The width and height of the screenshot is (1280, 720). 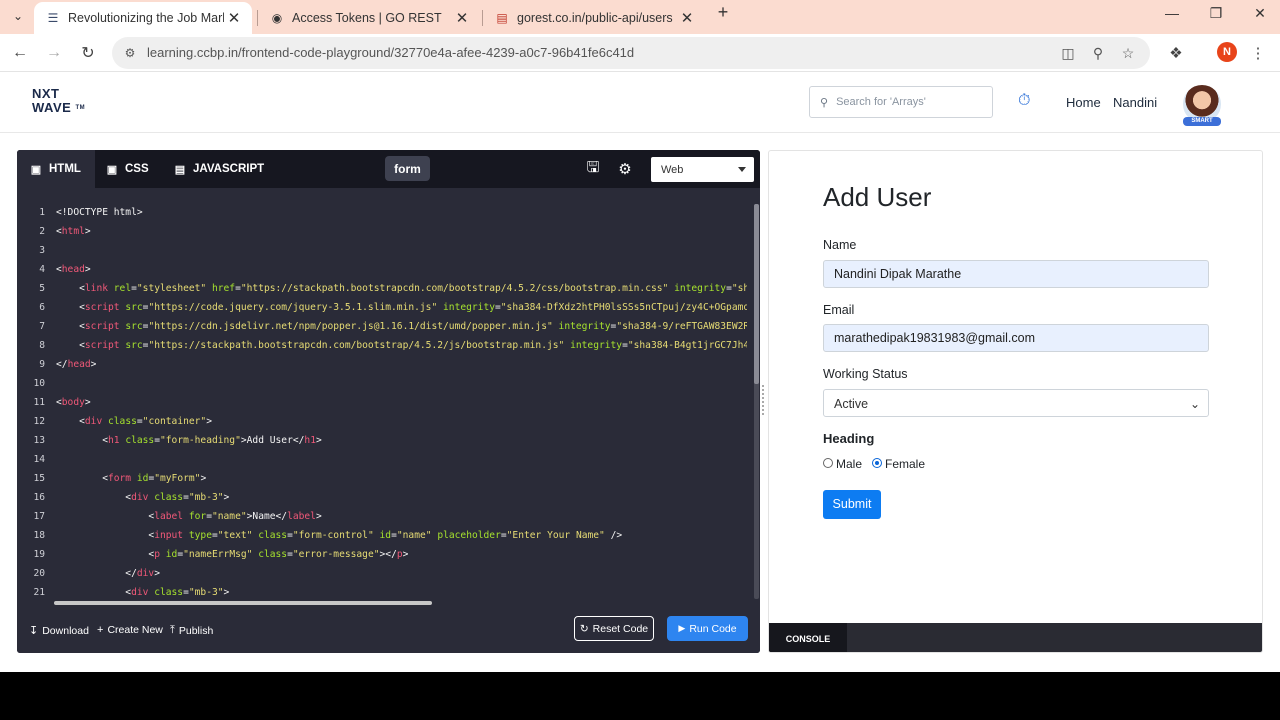 I want to click on line-number: 18, so click(x=39, y=535).